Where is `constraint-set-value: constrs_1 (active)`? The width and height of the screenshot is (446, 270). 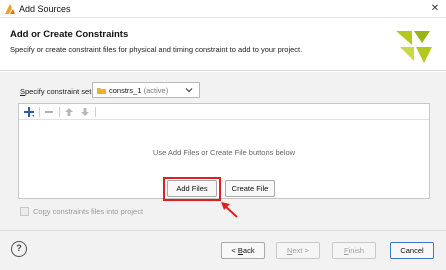 constraint-set-value: constrs_1 (active) is located at coordinates (138, 90).